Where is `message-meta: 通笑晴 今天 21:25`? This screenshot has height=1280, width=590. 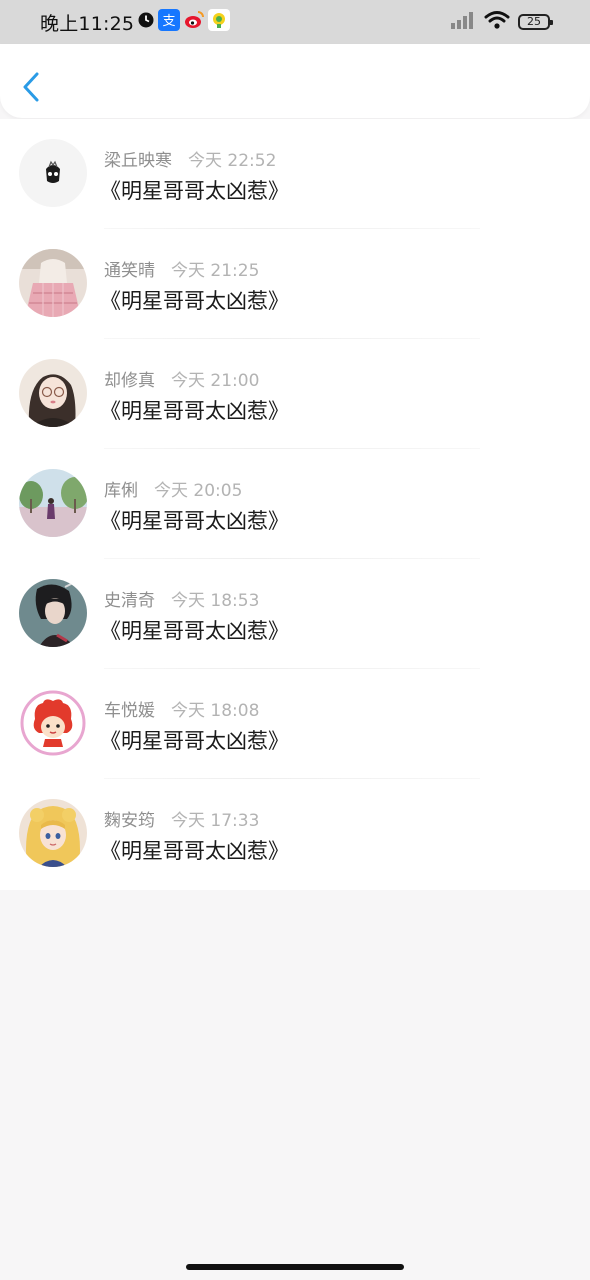 message-meta: 通笑晴 今天 21:25 is located at coordinates (181, 268).